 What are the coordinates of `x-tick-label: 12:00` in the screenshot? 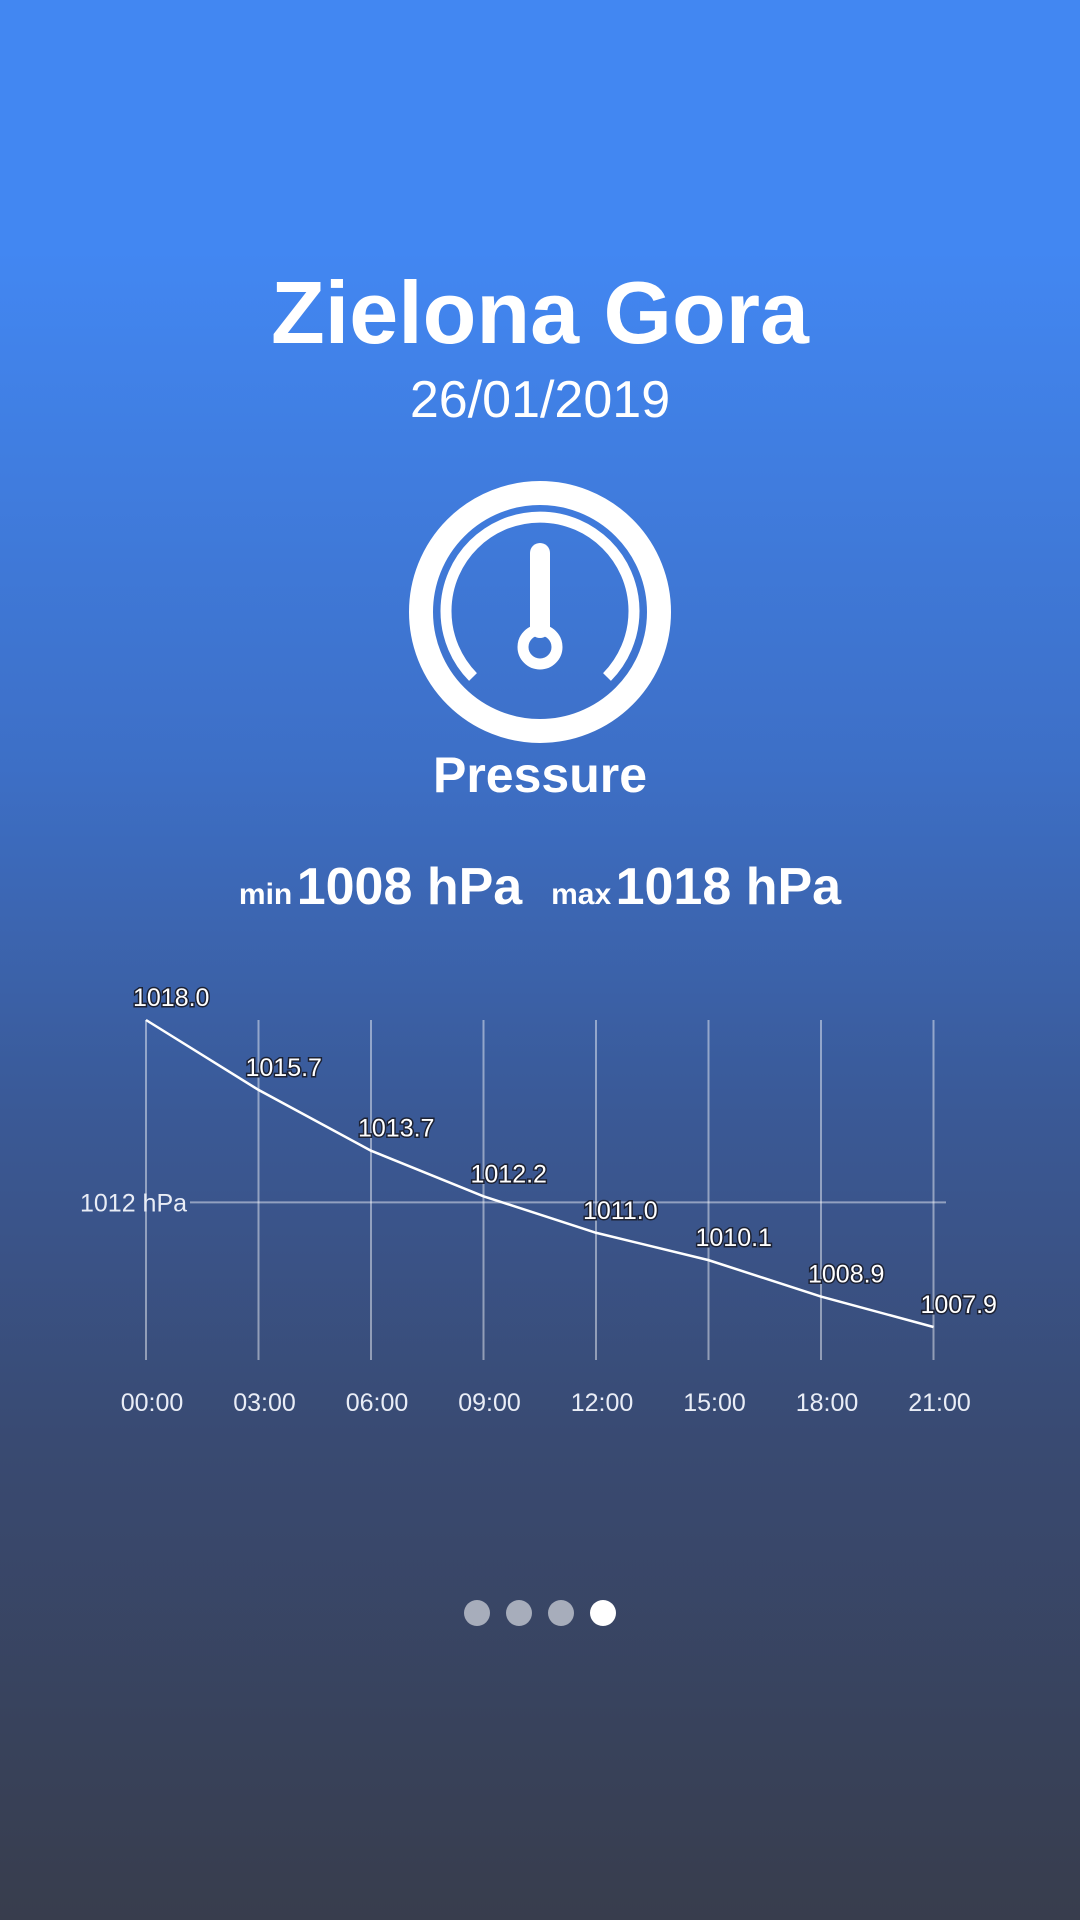 It's located at (602, 1403).